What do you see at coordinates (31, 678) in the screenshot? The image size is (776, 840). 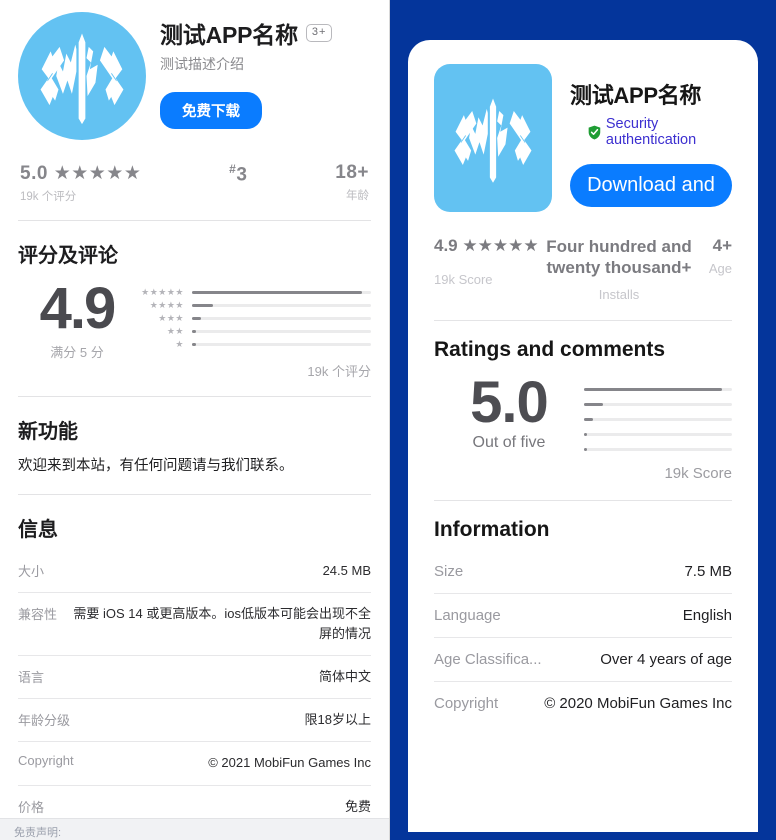 I see `info-key: 语言` at bounding box center [31, 678].